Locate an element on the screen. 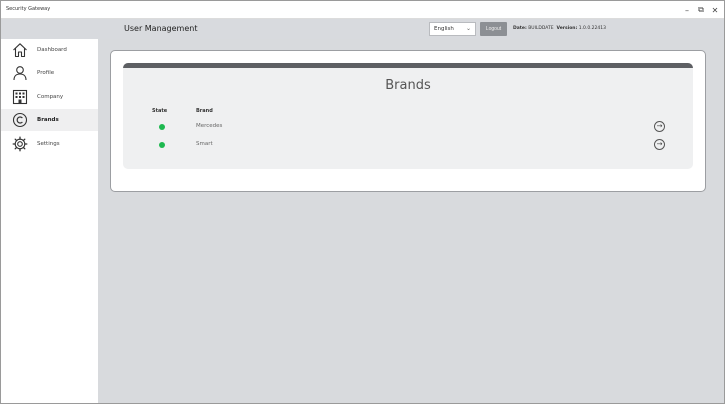  window-controls: – ⧉ ✕ is located at coordinates (701, 10).